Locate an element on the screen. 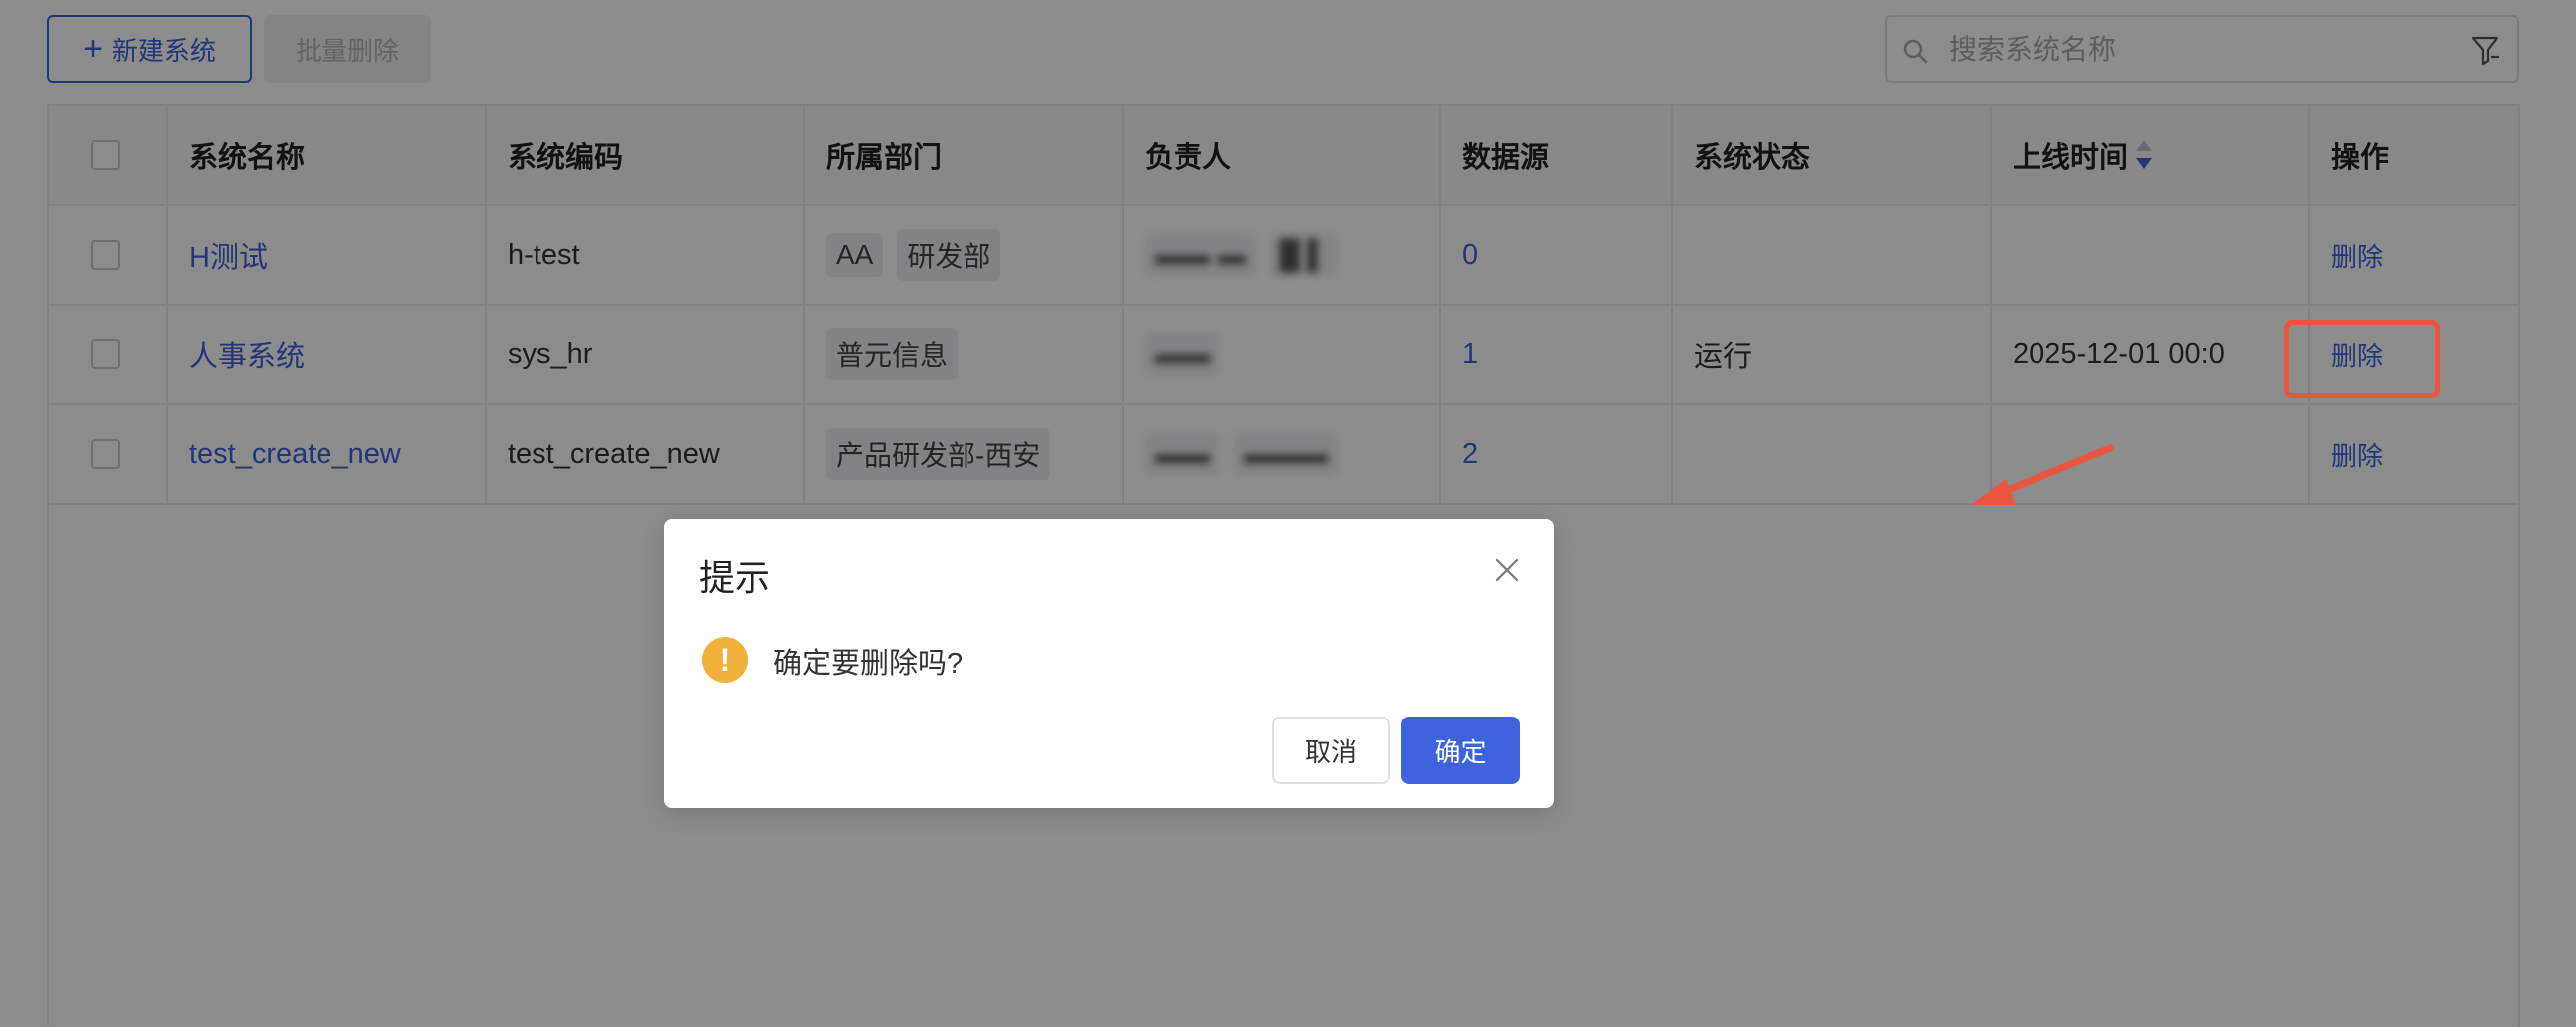 The width and height of the screenshot is (2576, 1027). confirm-label: 确定 is located at coordinates (1460, 751).